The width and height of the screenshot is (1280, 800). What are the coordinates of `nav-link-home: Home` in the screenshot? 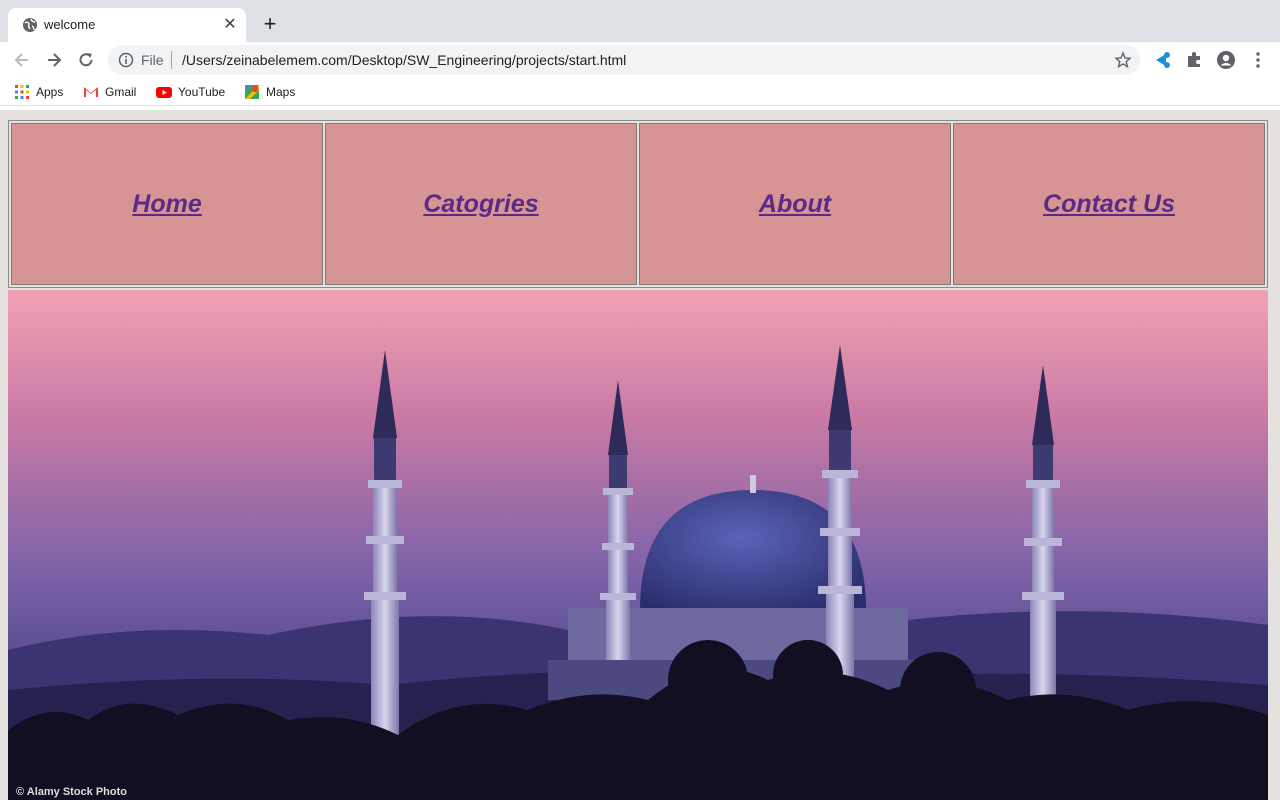 It's located at (166, 204).